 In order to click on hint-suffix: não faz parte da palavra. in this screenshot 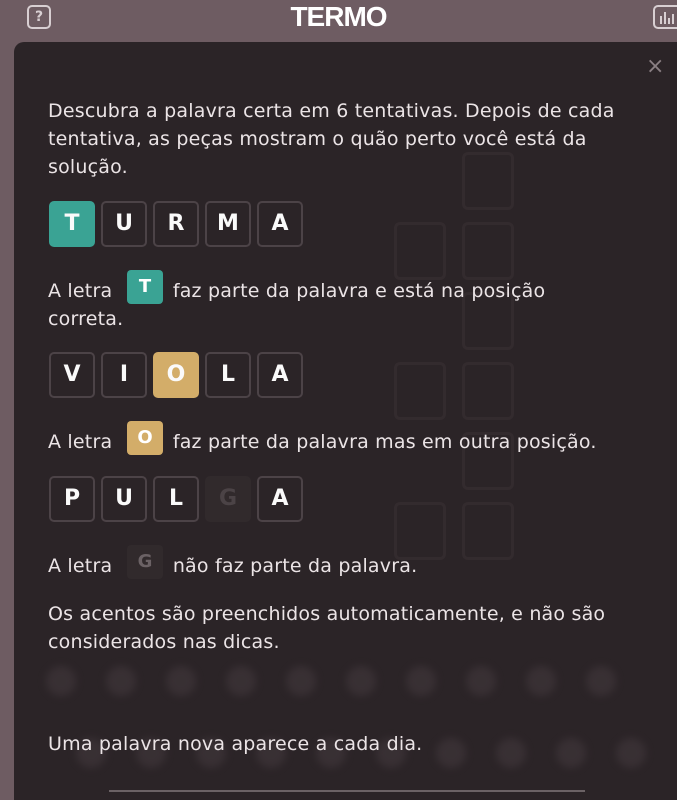, I will do `click(295, 566)`.